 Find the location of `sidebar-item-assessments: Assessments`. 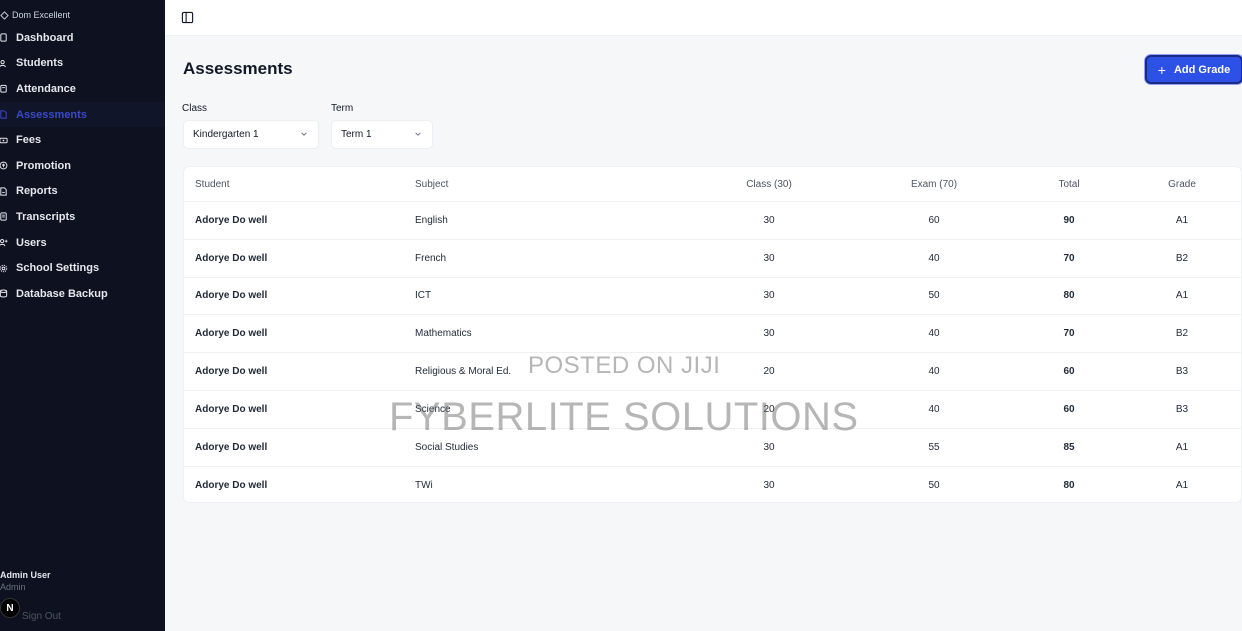

sidebar-item-assessments: Assessments is located at coordinates (82, 114).